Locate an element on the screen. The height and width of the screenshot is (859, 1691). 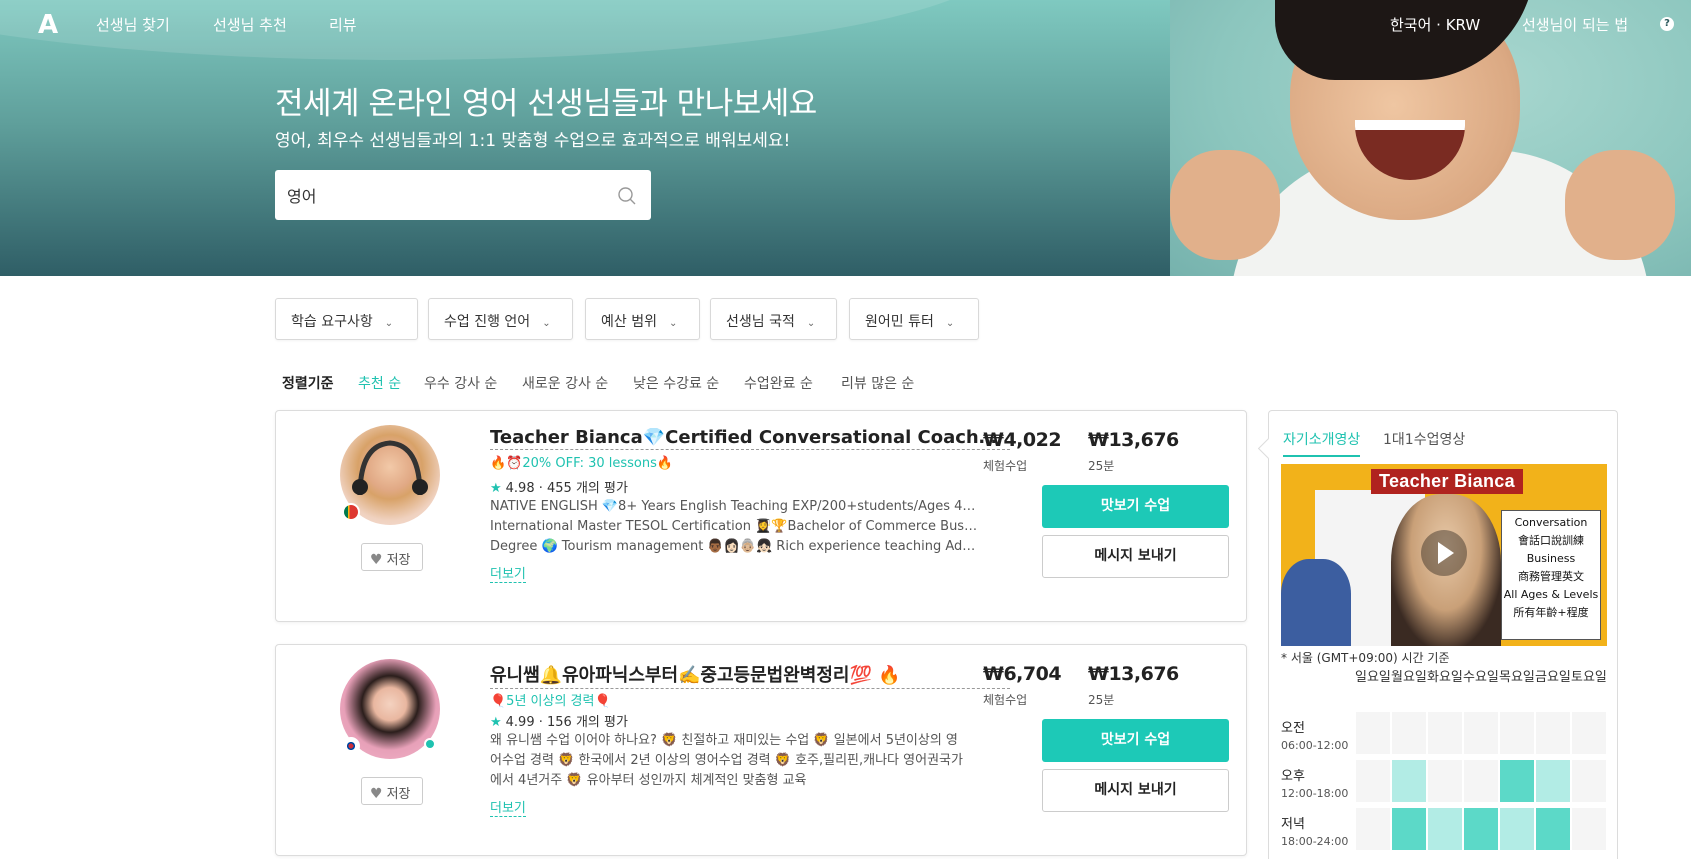
search-icon is located at coordinates (627, 196).